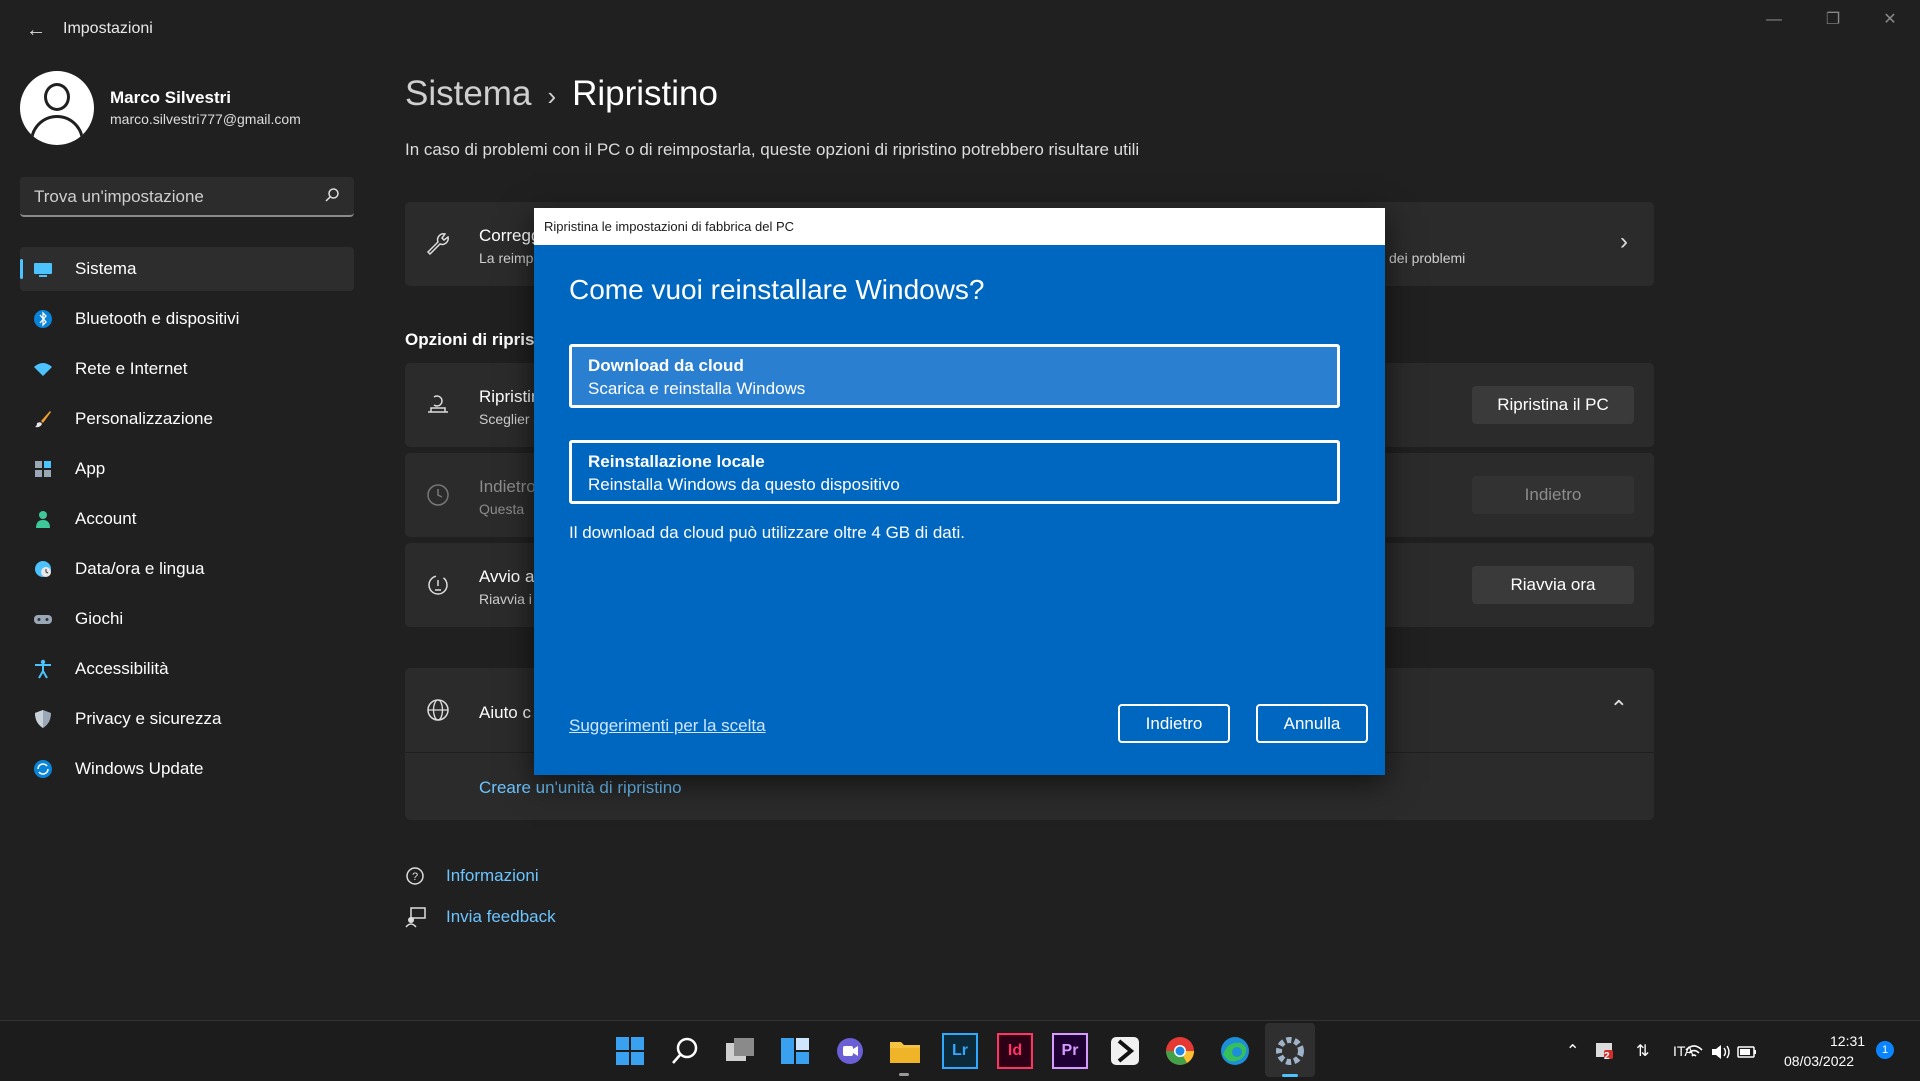 This screenshot has width=1920, height=1081. What do you see at coordinates (507, 576) in the screenshot?
I see `card-title: Avvio a` at bounding box center [507, 576].